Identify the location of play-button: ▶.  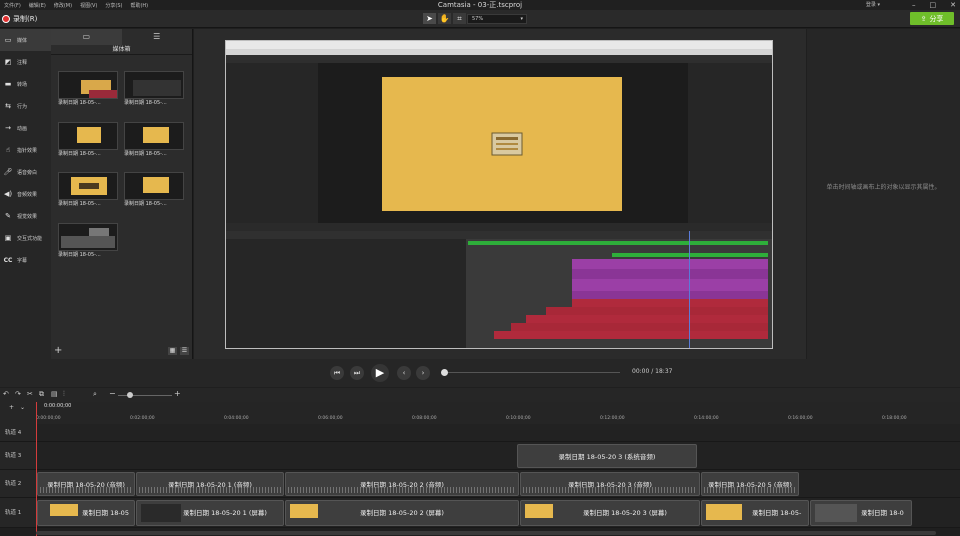
(380, 373).